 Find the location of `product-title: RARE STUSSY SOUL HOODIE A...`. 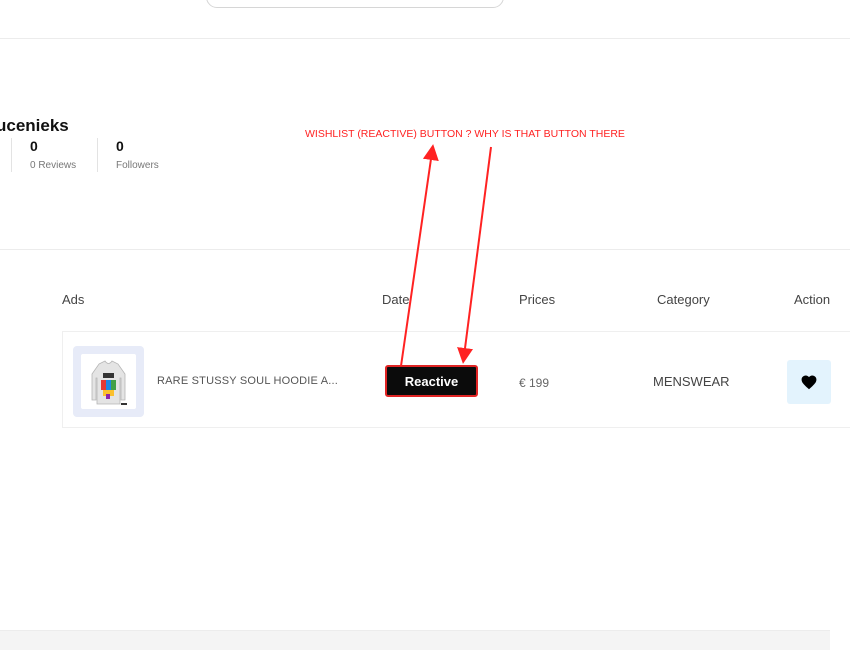

product-title: RARE STUSSY SOUL HOODIE A... is located at coordinates (247, 381).